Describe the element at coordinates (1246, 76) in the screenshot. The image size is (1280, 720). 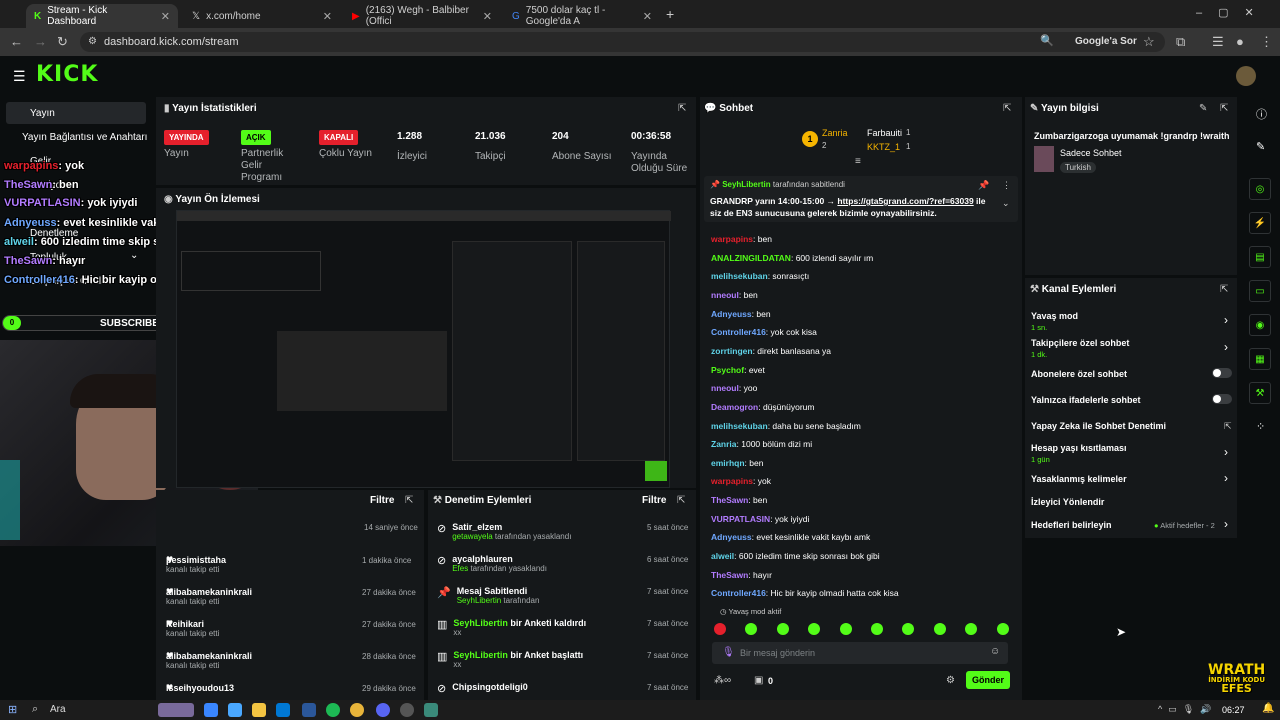
I see `avatar` at that location.